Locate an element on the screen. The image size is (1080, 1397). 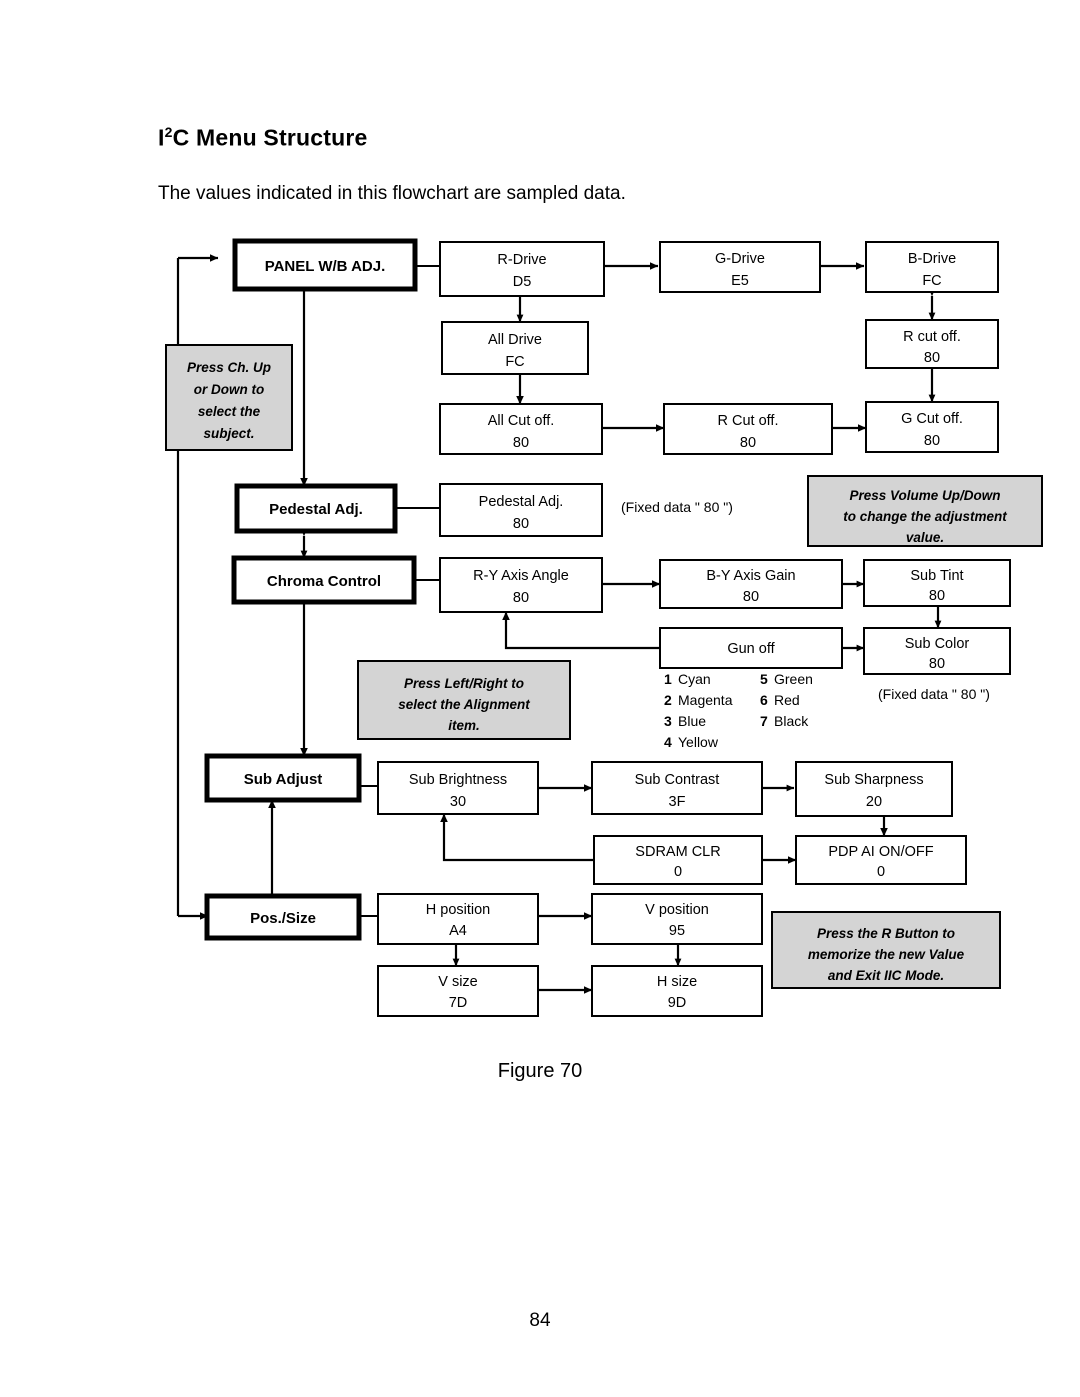
value-box-g-drive: G-Drive E5 is located at coordinates (740, 267).